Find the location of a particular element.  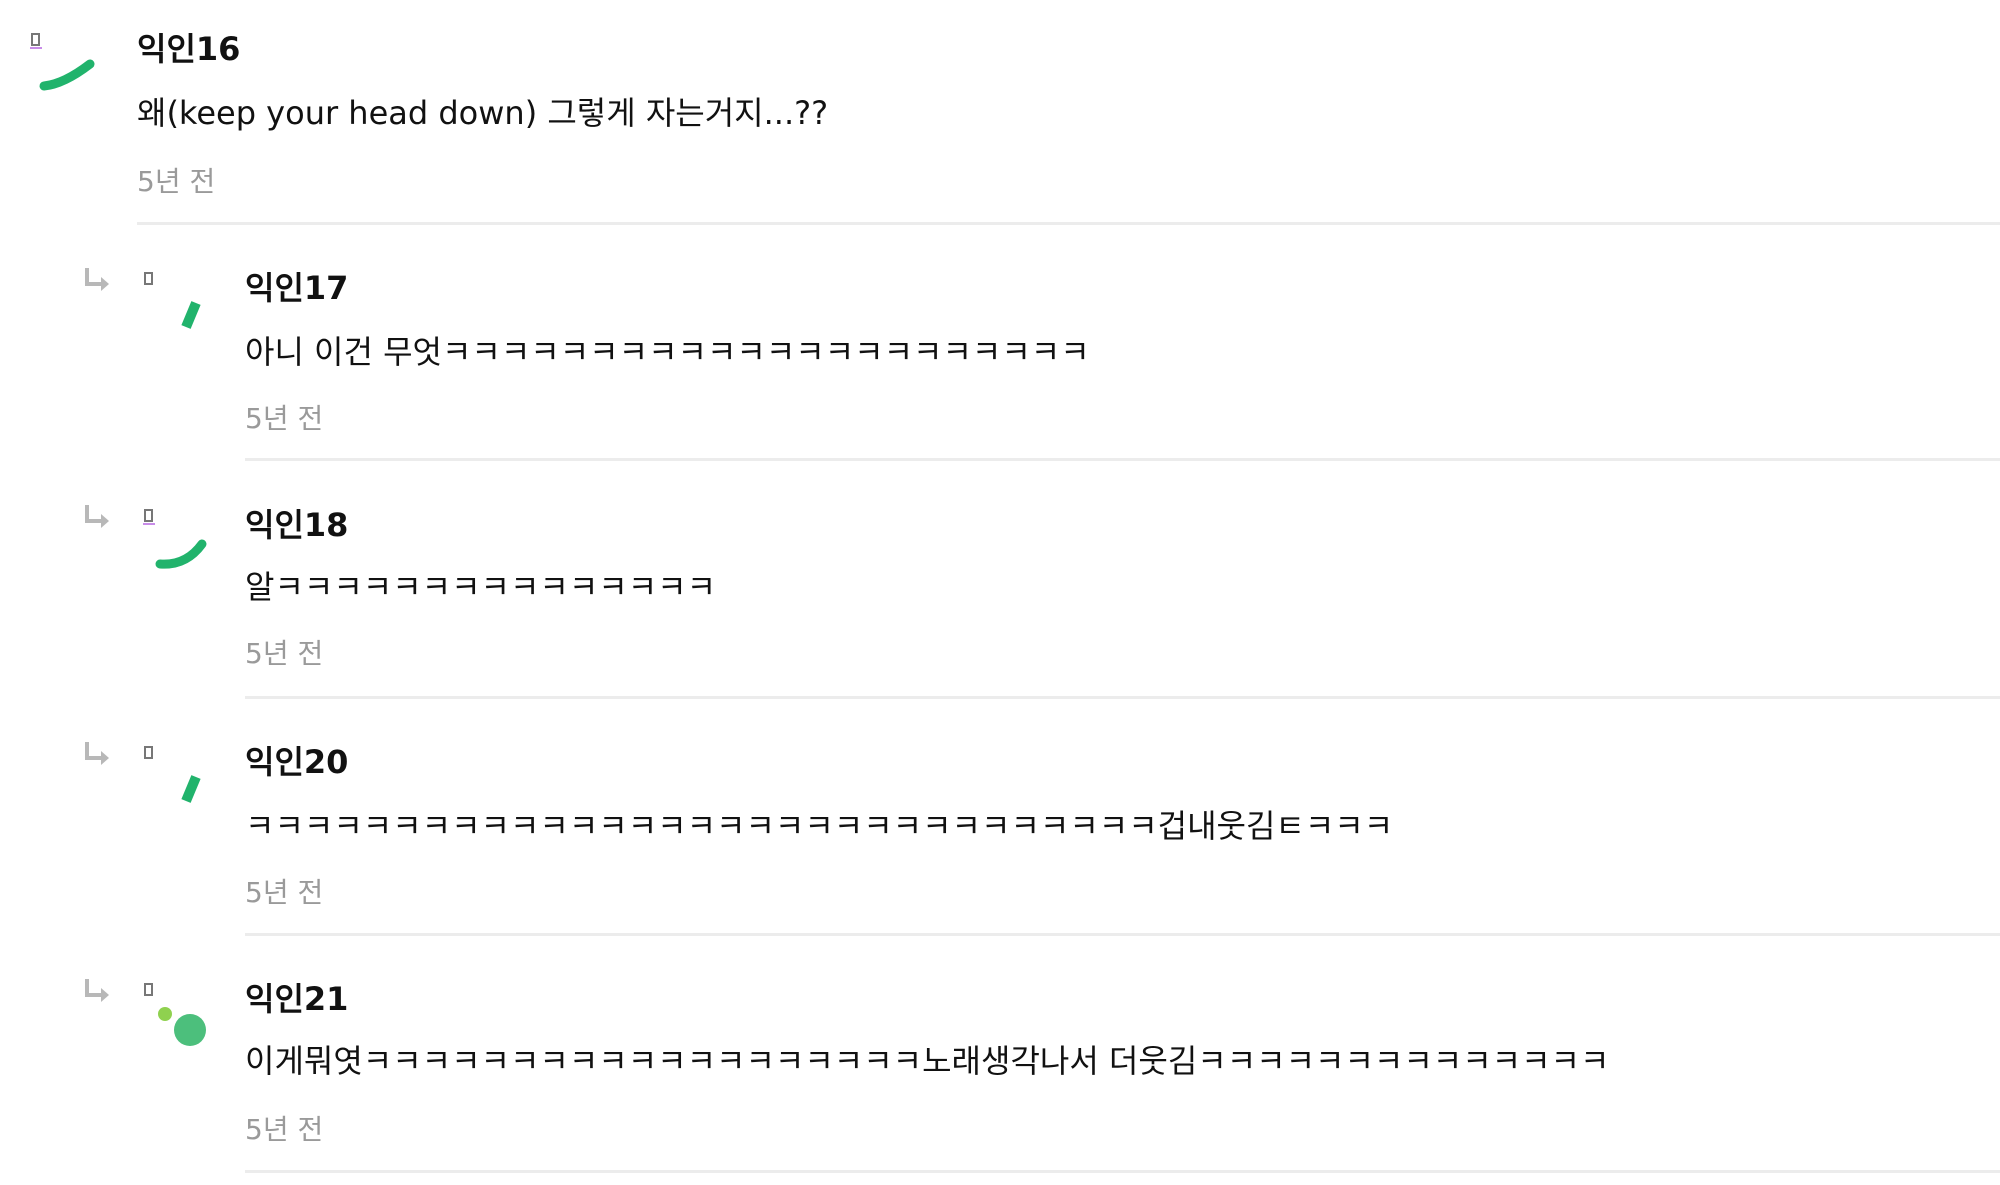

comment-author: 익인21 is located at coordinates (297, 999).